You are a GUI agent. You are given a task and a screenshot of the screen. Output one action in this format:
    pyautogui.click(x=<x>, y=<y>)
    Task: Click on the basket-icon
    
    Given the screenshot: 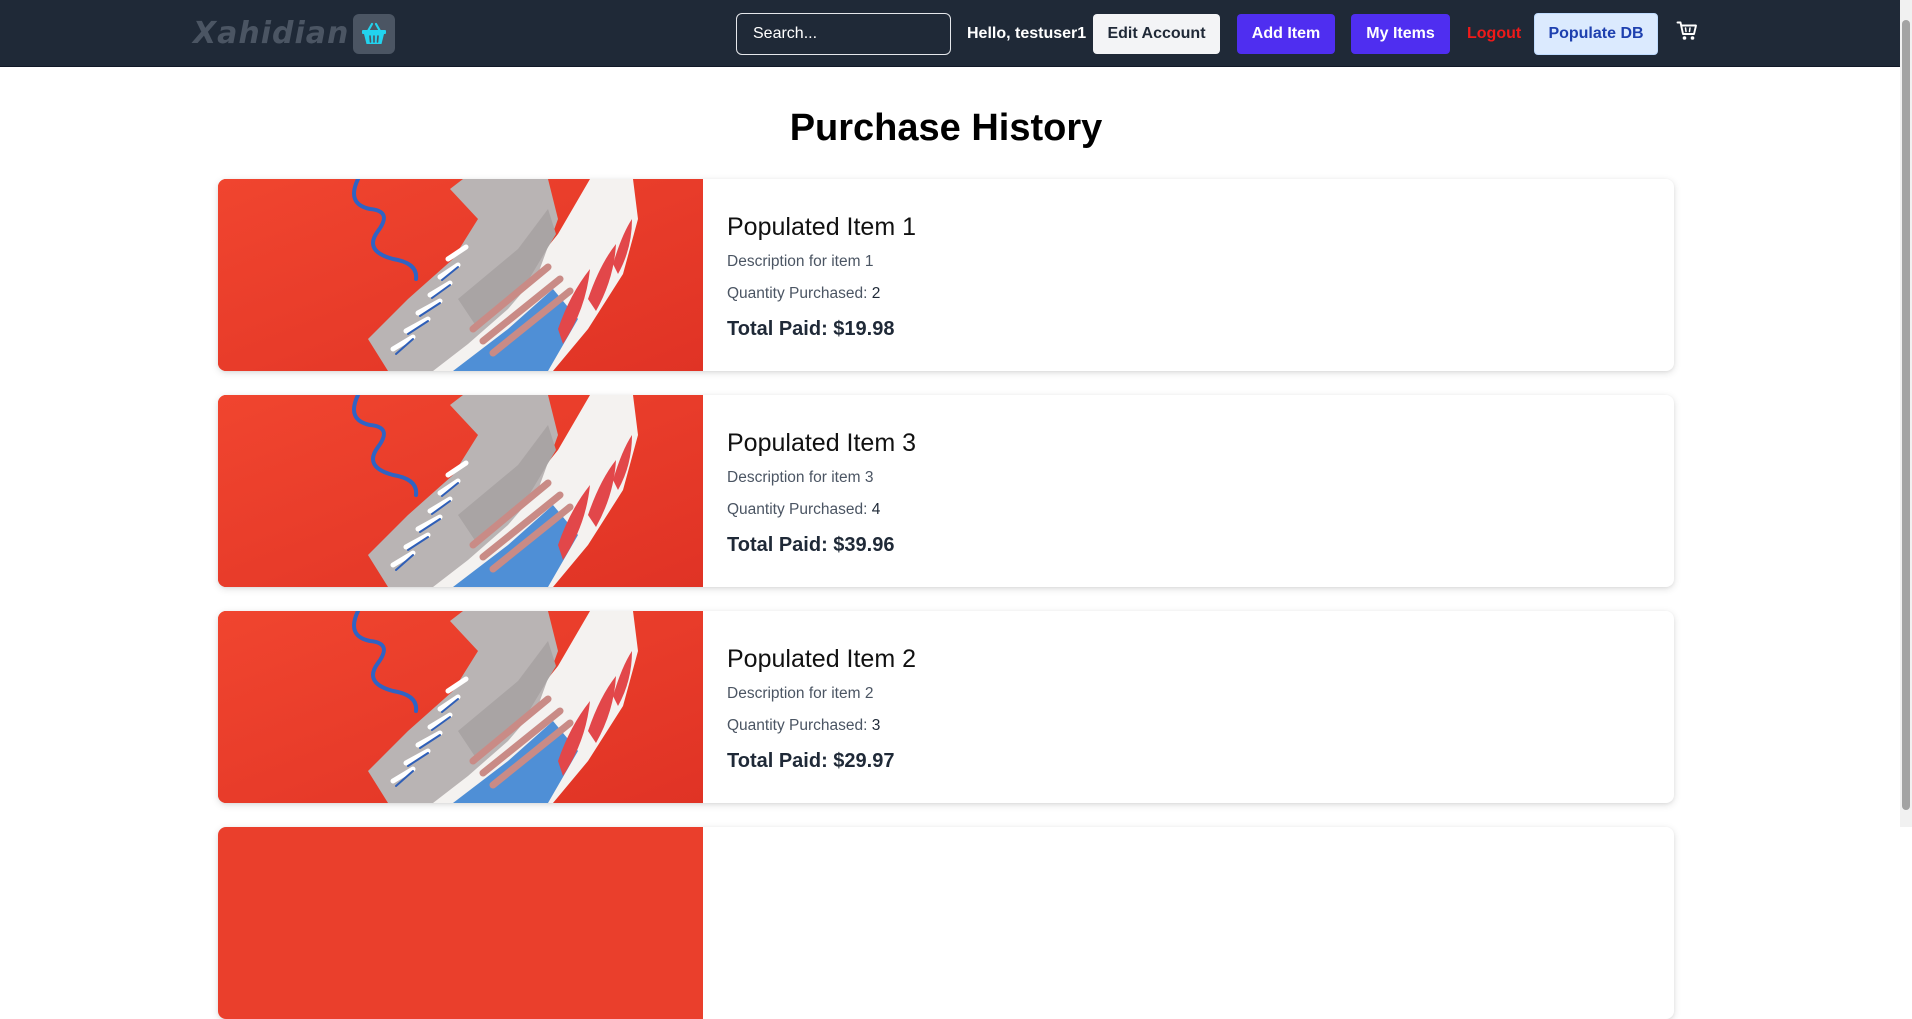 What is the action you would take?
    pyautogui.click(x=374, y=34)
    